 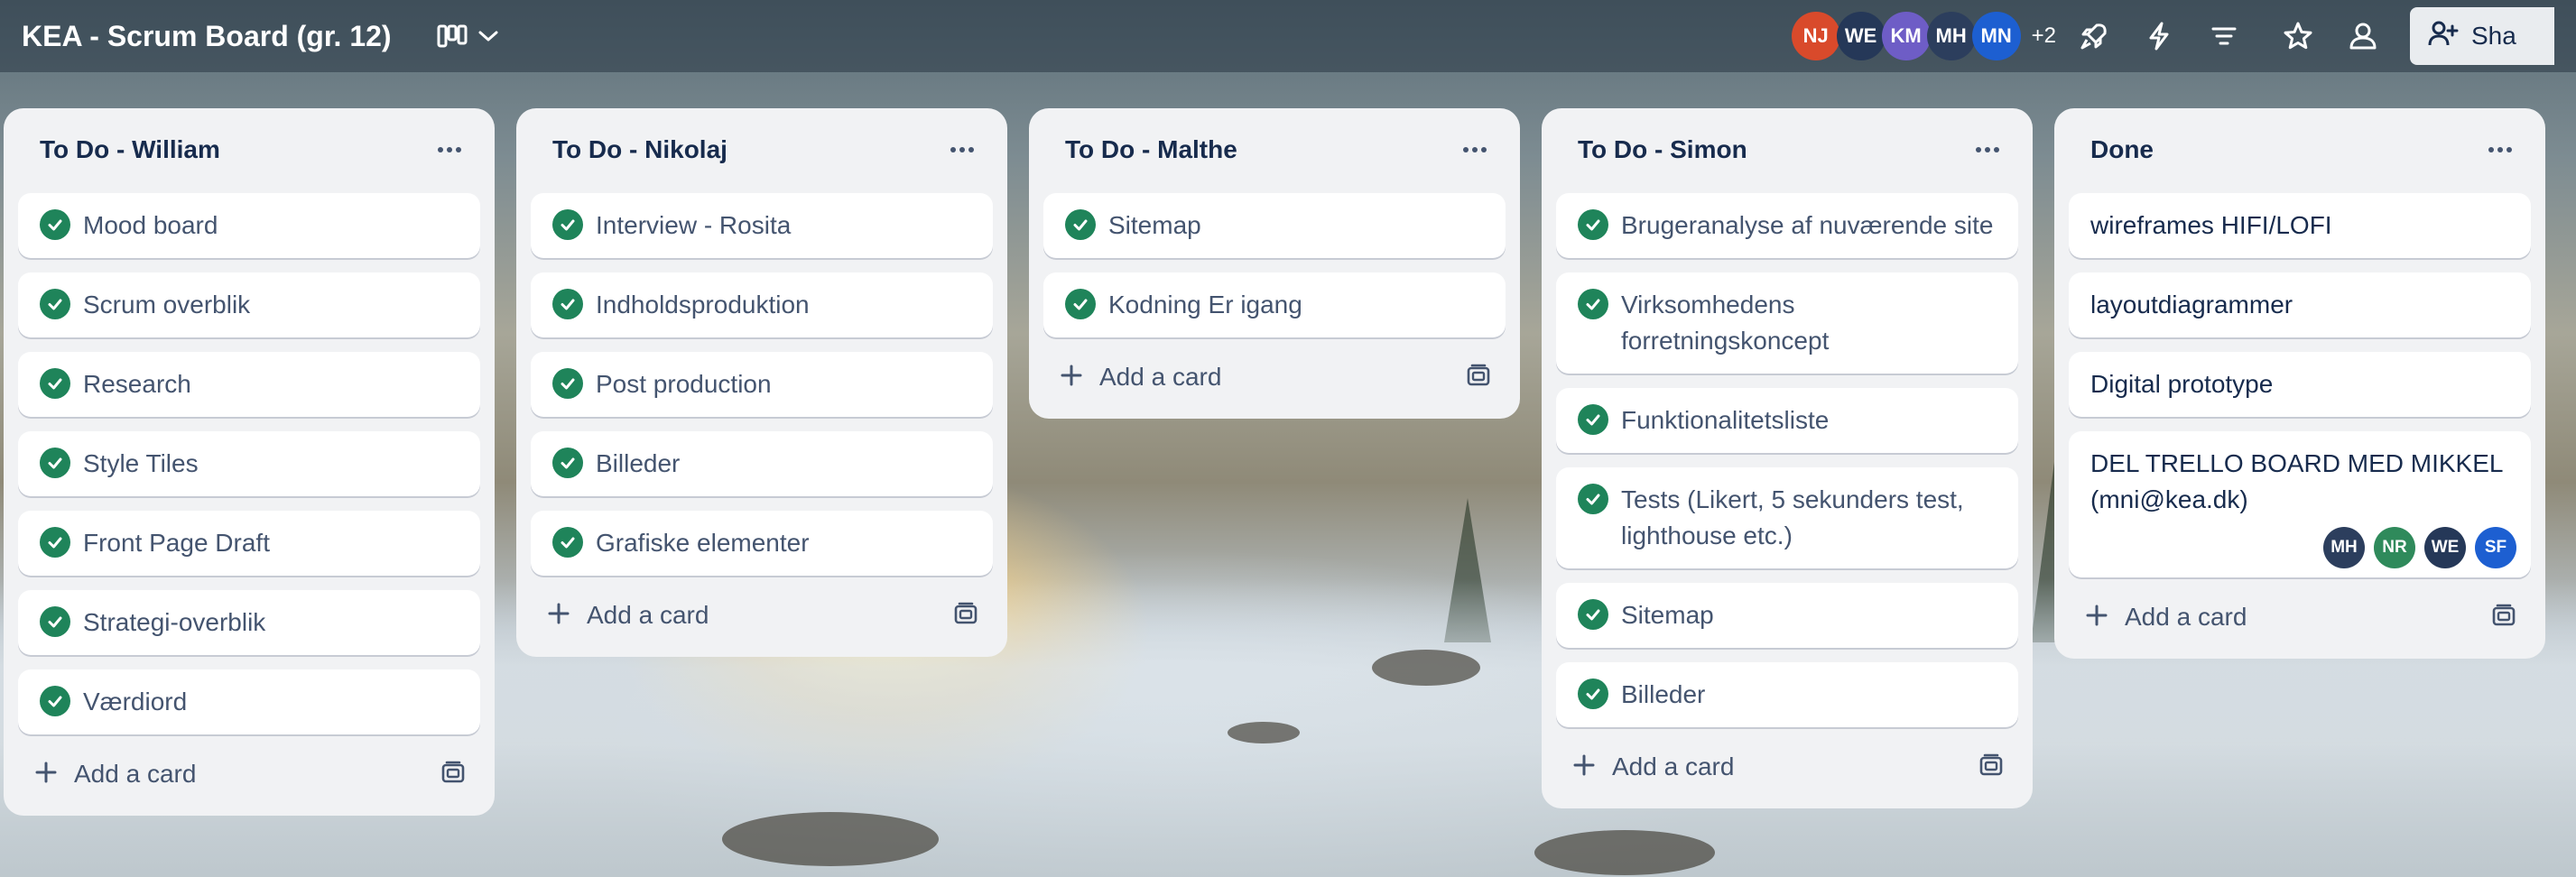 I want to click on list-card: wireframes HIFI/LOFI, so click(x=2300, y=225).